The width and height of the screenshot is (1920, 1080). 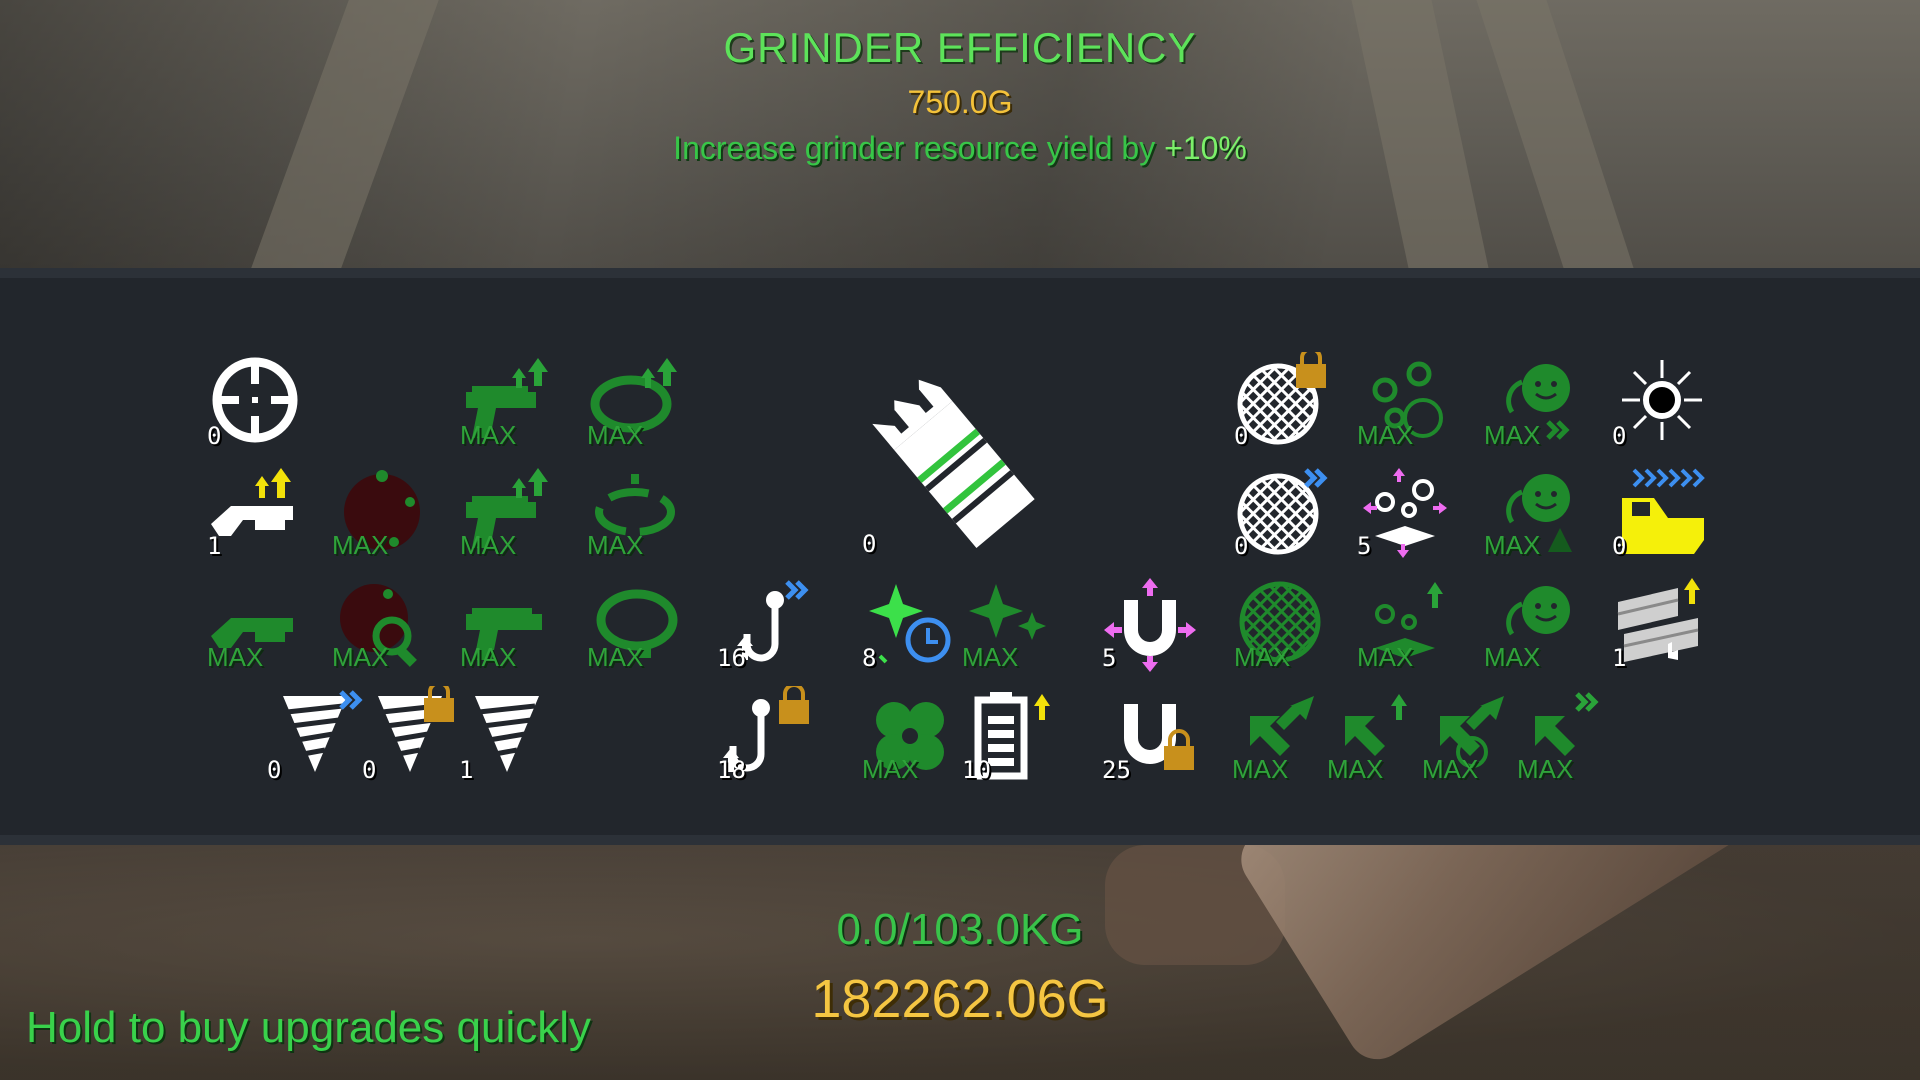 What do you see at coordinates (508, 402) in the screenshot?
I see `upgrade-pistol-damage: MAX` at bounding box center [508, 402].